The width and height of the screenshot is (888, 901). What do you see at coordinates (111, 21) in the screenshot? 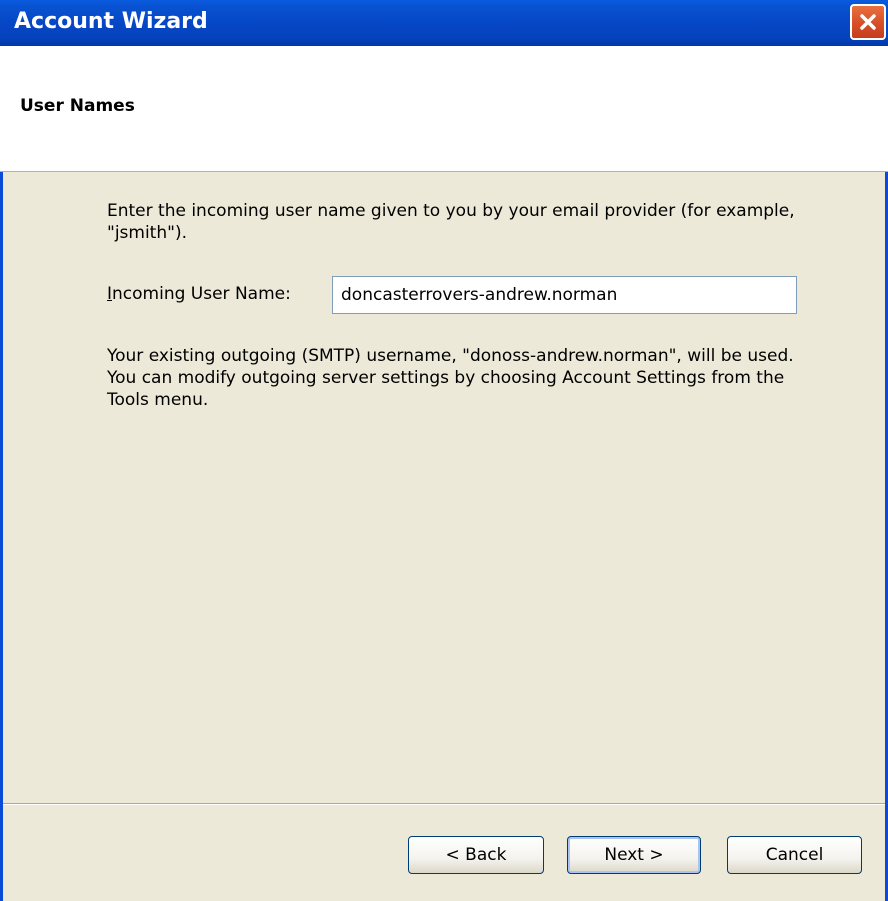
I see `window-title: Account Wizard` at bounding box center [111, 21].